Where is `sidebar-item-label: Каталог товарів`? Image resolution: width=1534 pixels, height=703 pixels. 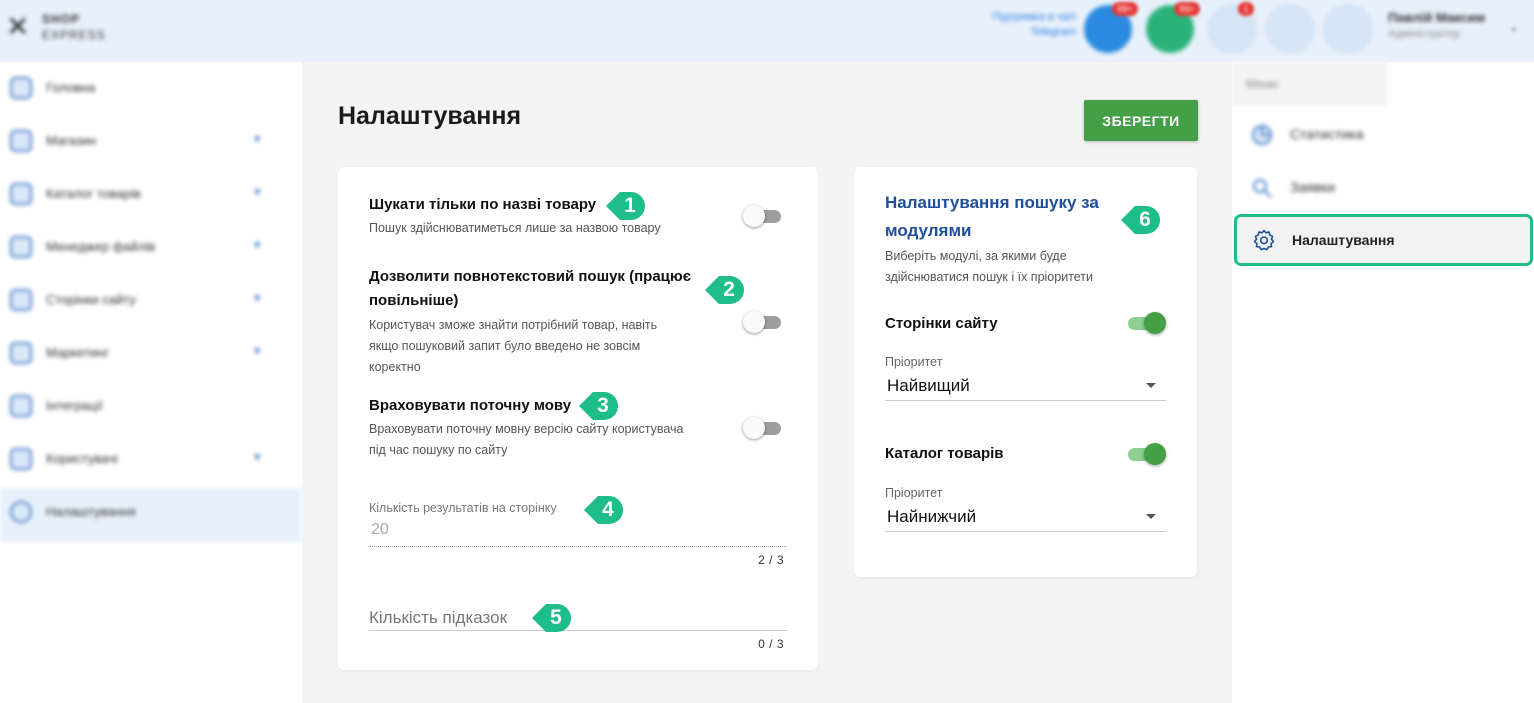
sidebar-item-label: Каталог товарів is located at coordinates (93, 193).